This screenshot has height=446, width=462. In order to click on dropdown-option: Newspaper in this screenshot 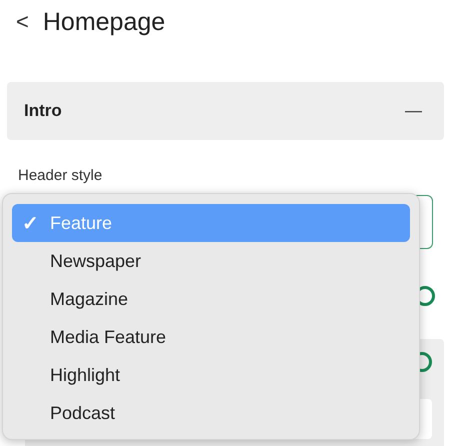, I will do `click(211, 261)`.